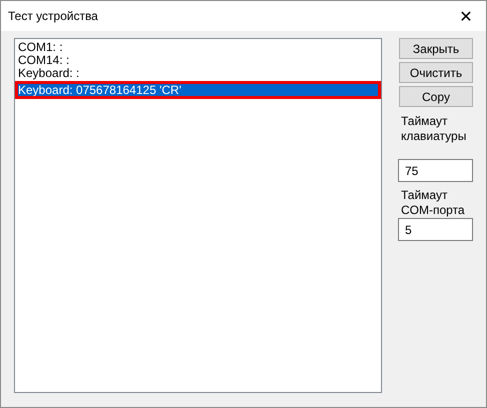 The height and width of the screenshot is (408, 487). I want to click on action-button: Закрыть, so click(436, 48).